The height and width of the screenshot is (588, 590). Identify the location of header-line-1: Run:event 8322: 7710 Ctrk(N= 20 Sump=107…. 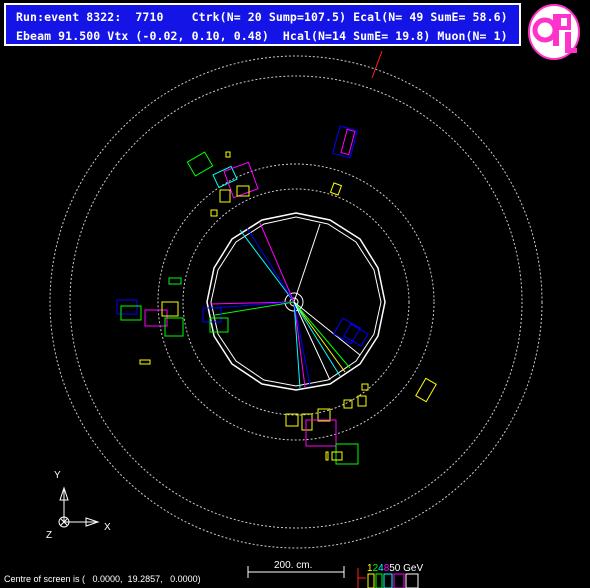
(262, 17).